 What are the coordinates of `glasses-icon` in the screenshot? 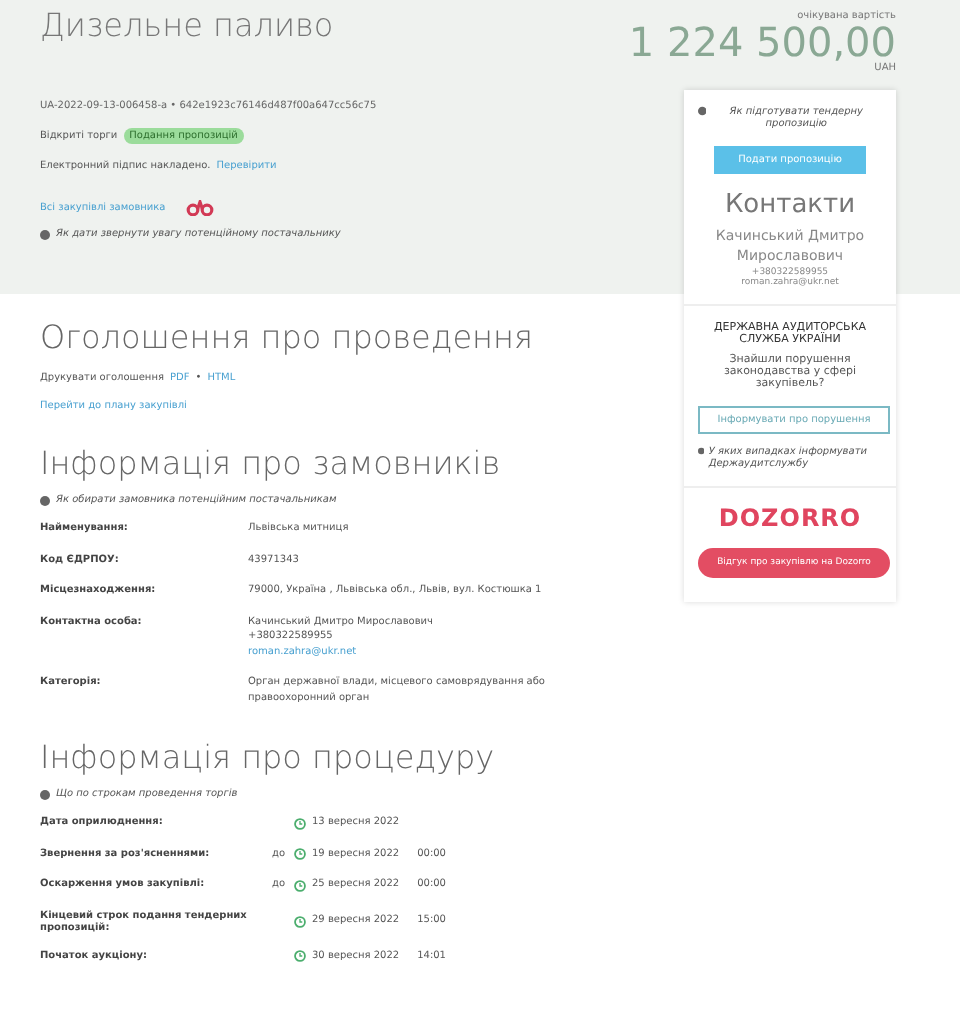 It's located at (199, 208).